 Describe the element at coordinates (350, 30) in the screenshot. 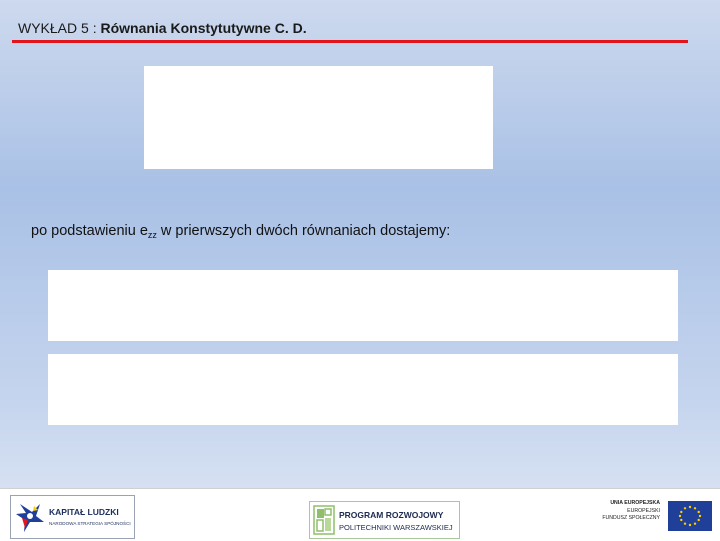

I see `slide-header: WYKŁAD 5 : Równania Konstytutywne C. D.` at that location.